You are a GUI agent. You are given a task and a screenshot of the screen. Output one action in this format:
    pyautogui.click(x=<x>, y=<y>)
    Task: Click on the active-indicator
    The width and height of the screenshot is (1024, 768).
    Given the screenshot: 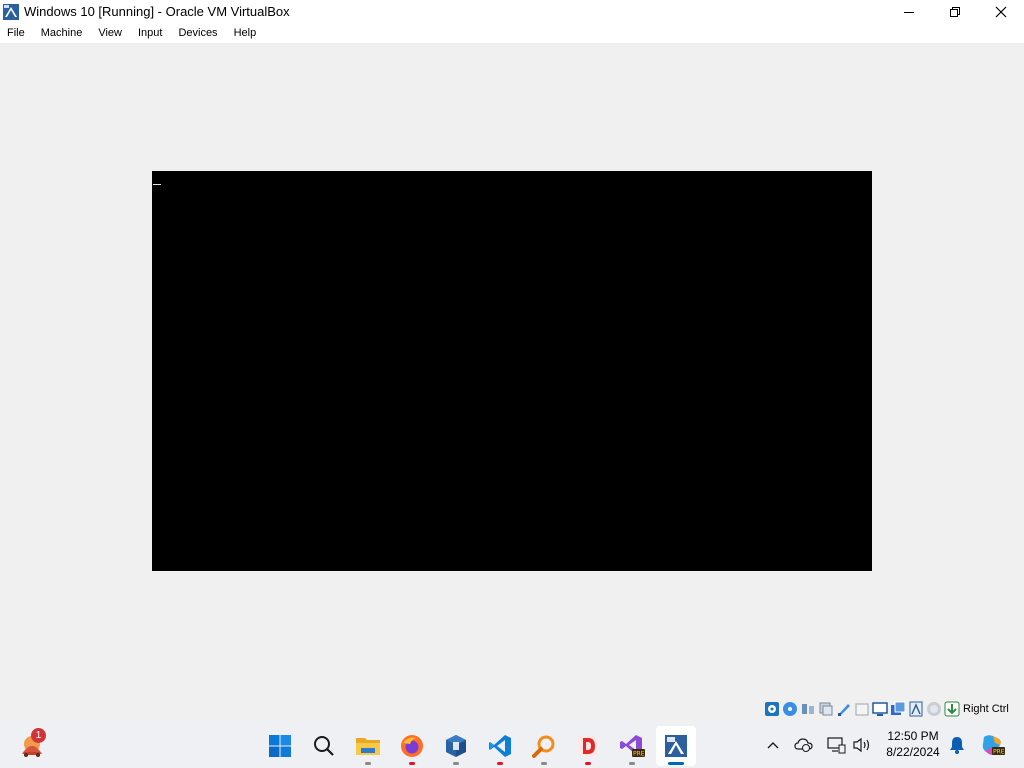 What is the action you would take?
    pyautogui.click(x=676, y=763)
    